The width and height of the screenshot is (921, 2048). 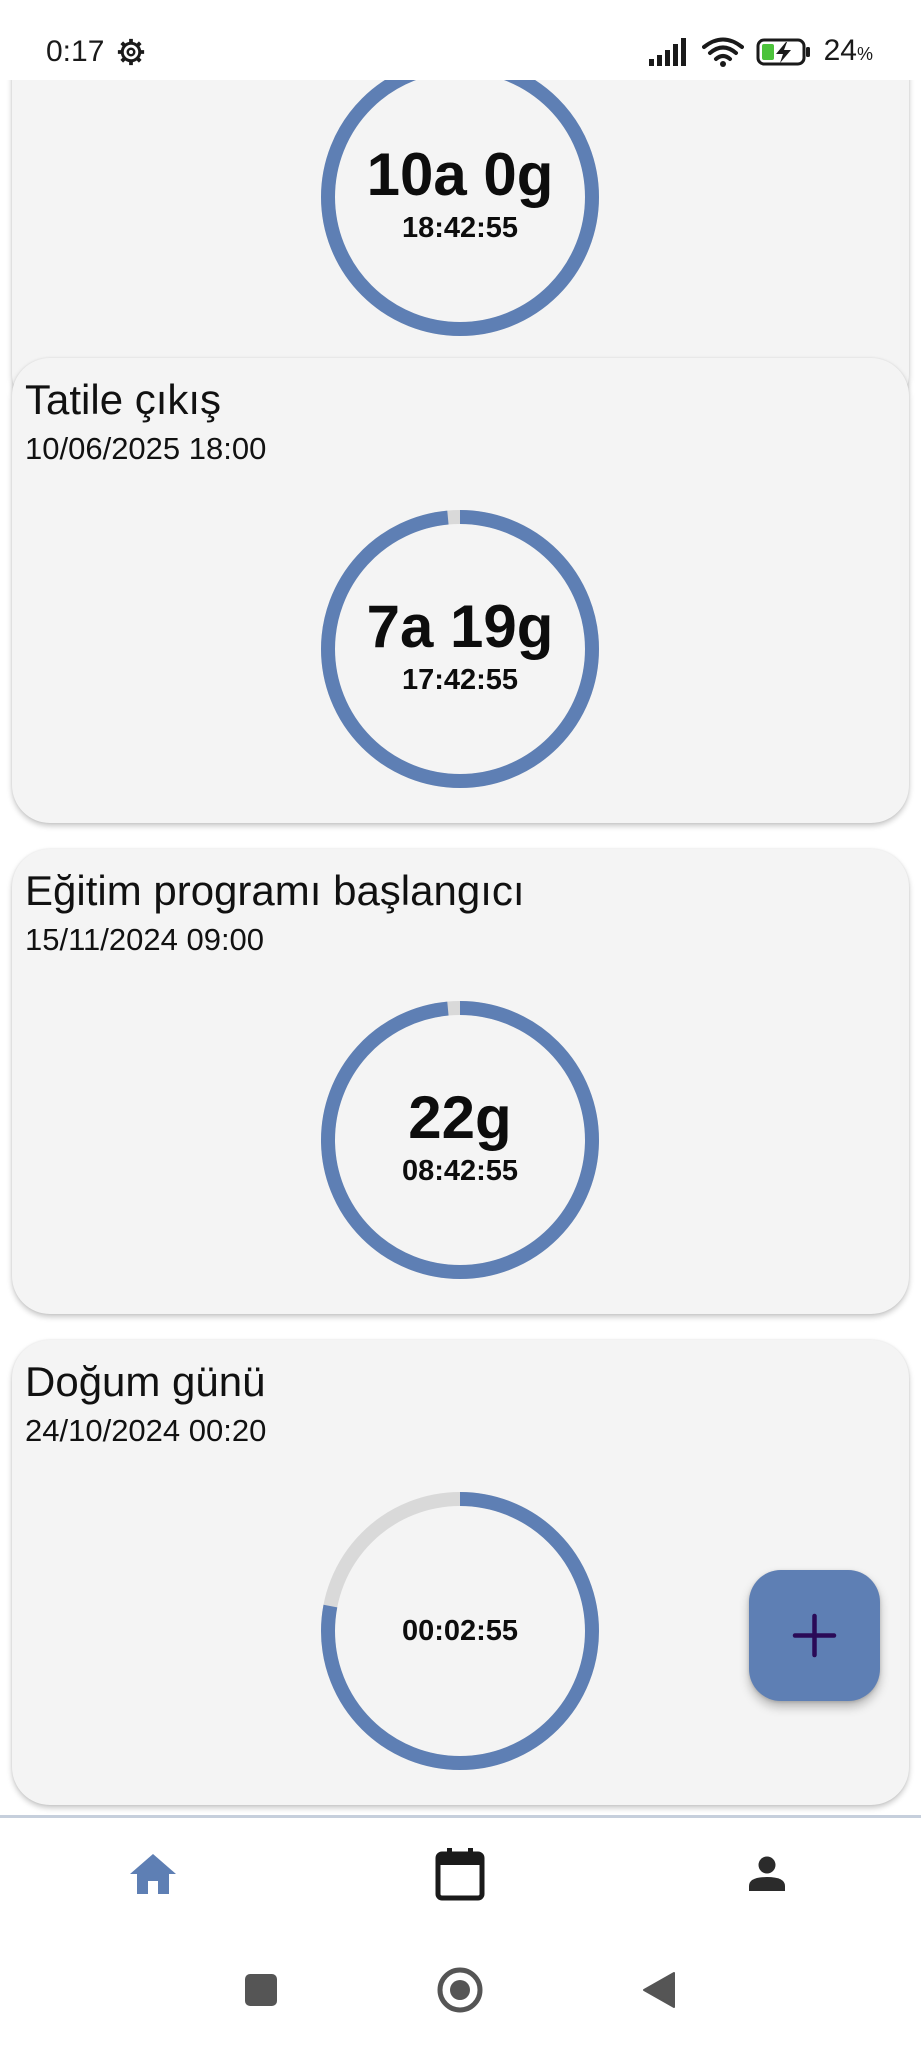 I want to click on countdown-ring-graphic, so click(x=460, y=208).